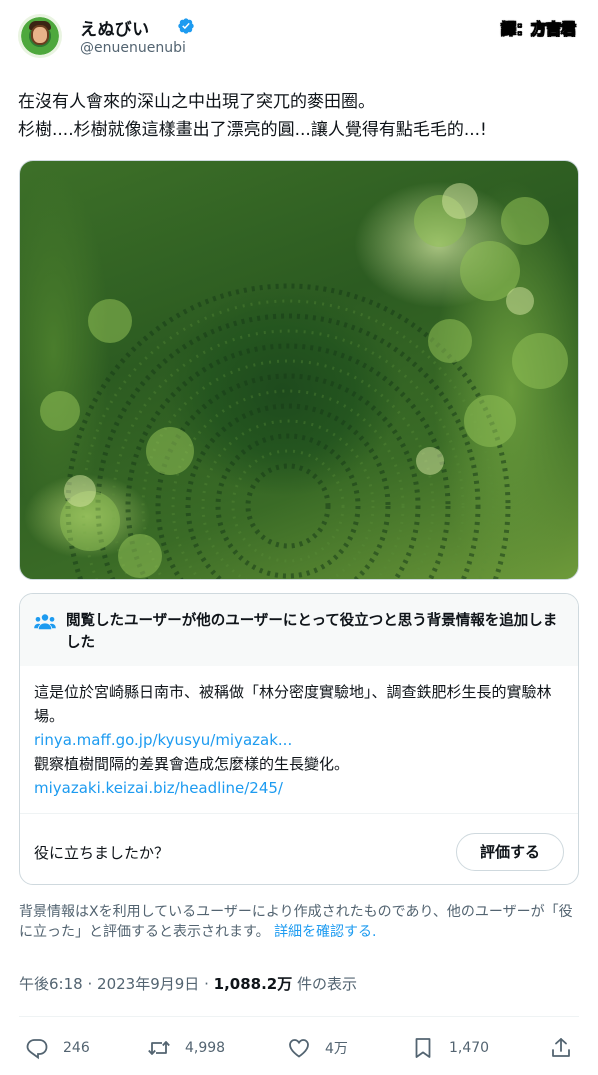 The height and width of the screenshot is (1075, 598). What do you see at coordinates (57, 1048) in the screenshot?
I see `reply-button: 246` at bounding box center [57, 1048].